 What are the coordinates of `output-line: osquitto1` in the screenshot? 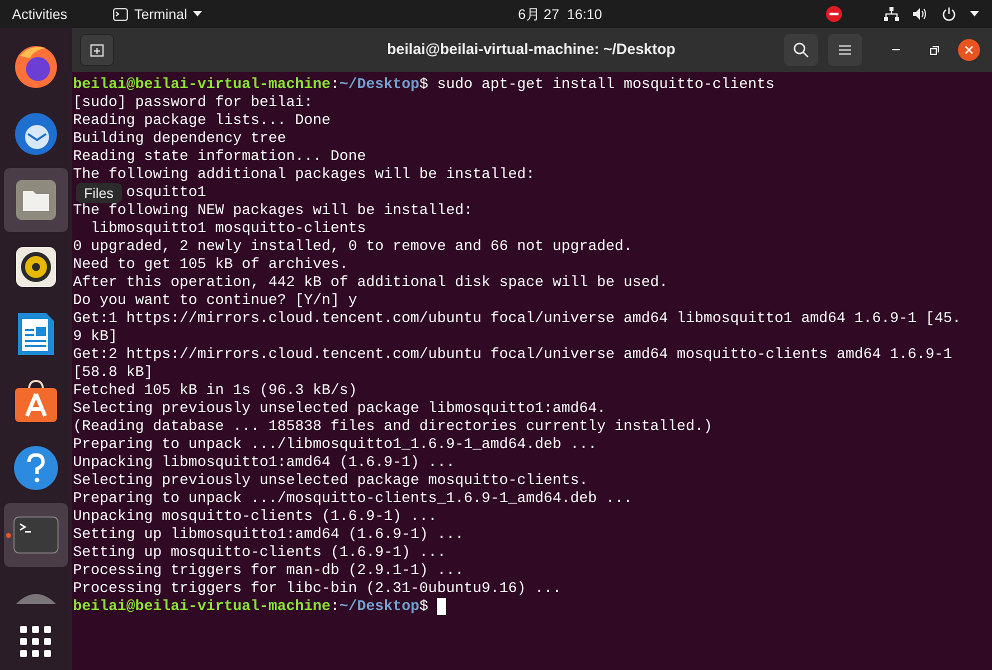 It's located at (166, 193).